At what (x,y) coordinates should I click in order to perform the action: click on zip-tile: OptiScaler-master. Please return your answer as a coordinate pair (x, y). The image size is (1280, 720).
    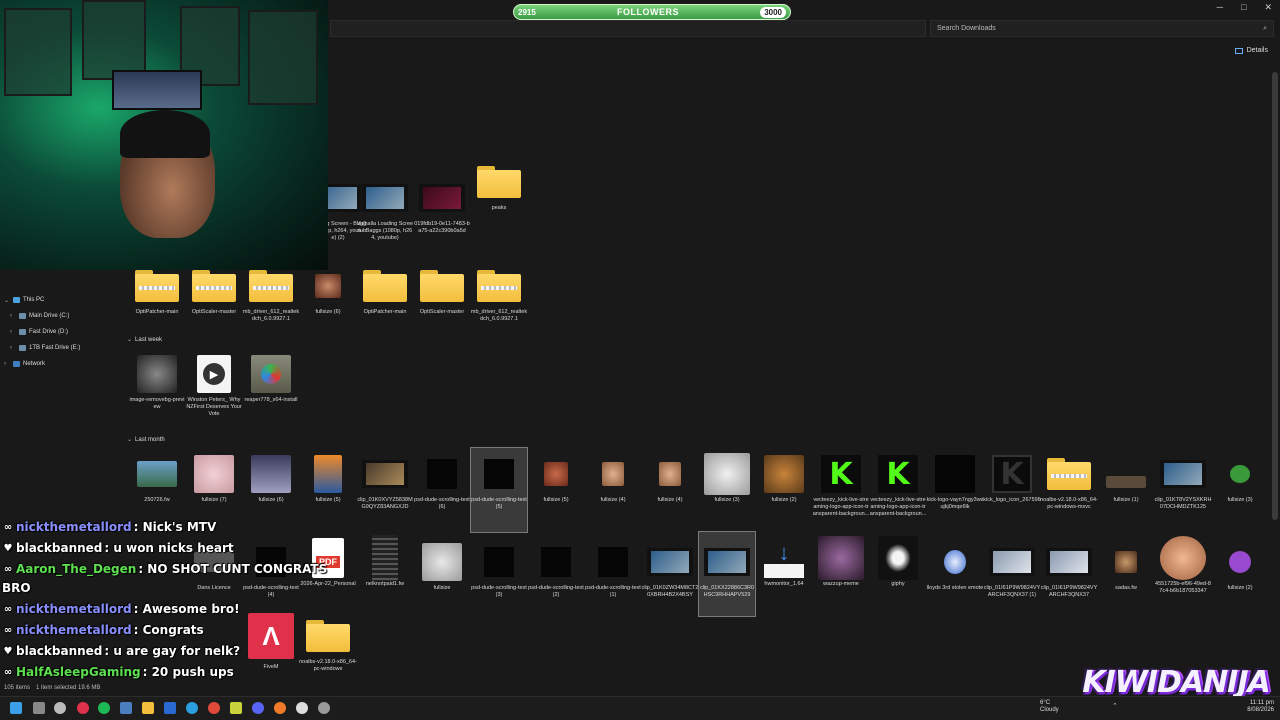
    Looking at the image, I should click on (214, 306).